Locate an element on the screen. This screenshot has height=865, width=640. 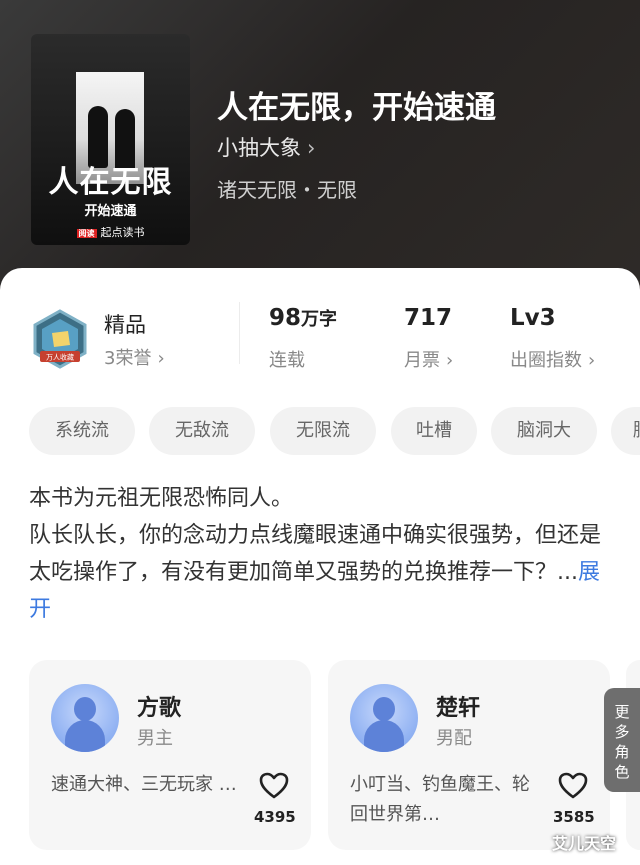
monthly-ticket-count: 717 is located at coordinates (428, 318).